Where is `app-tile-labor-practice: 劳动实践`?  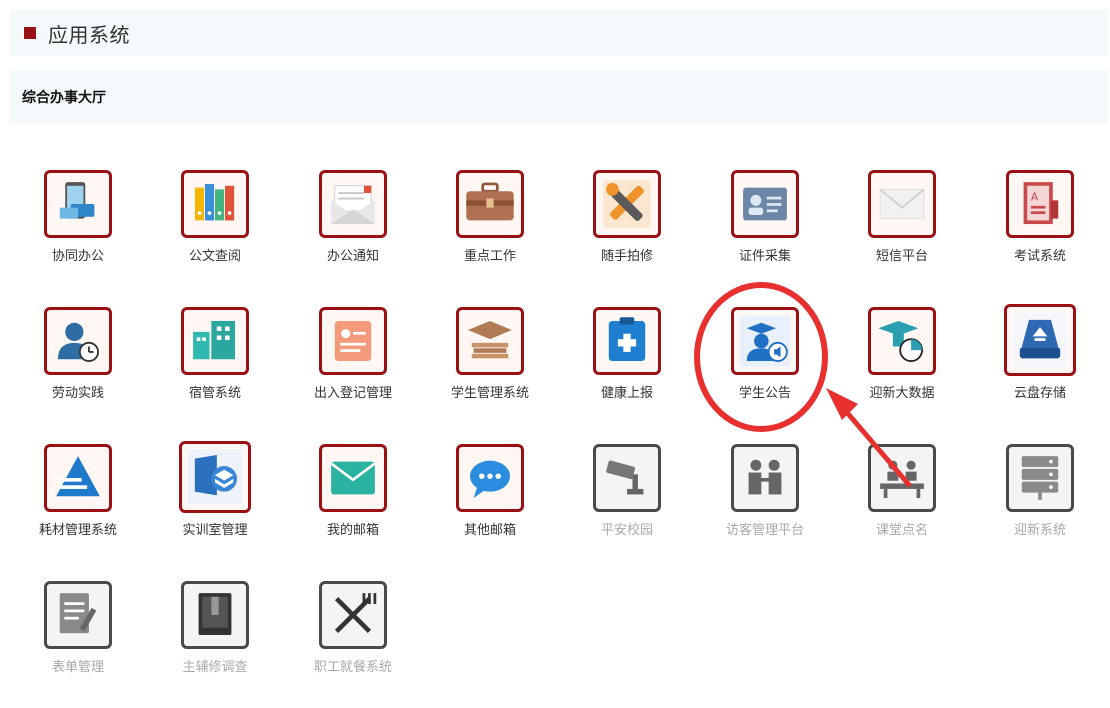 app-tile-labor-practice: 劳动实践 is located at coordinates (78, 357).